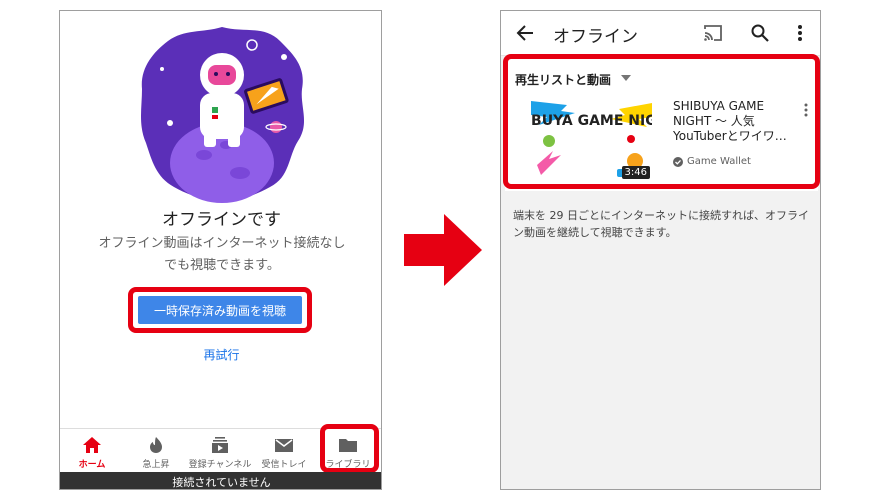 This screenshot has height=500, width=880. I want to click on nav-item-home: ホーム, so click(92, 451).